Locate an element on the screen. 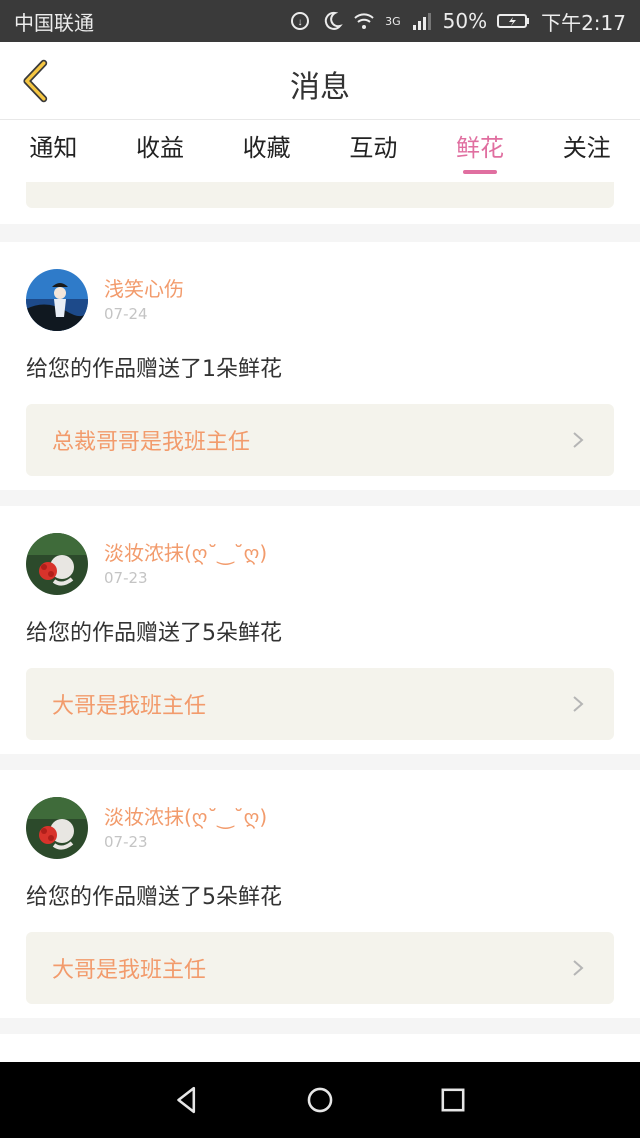  tab-flowers: 鲜花 is located at coordinates (480, 151).